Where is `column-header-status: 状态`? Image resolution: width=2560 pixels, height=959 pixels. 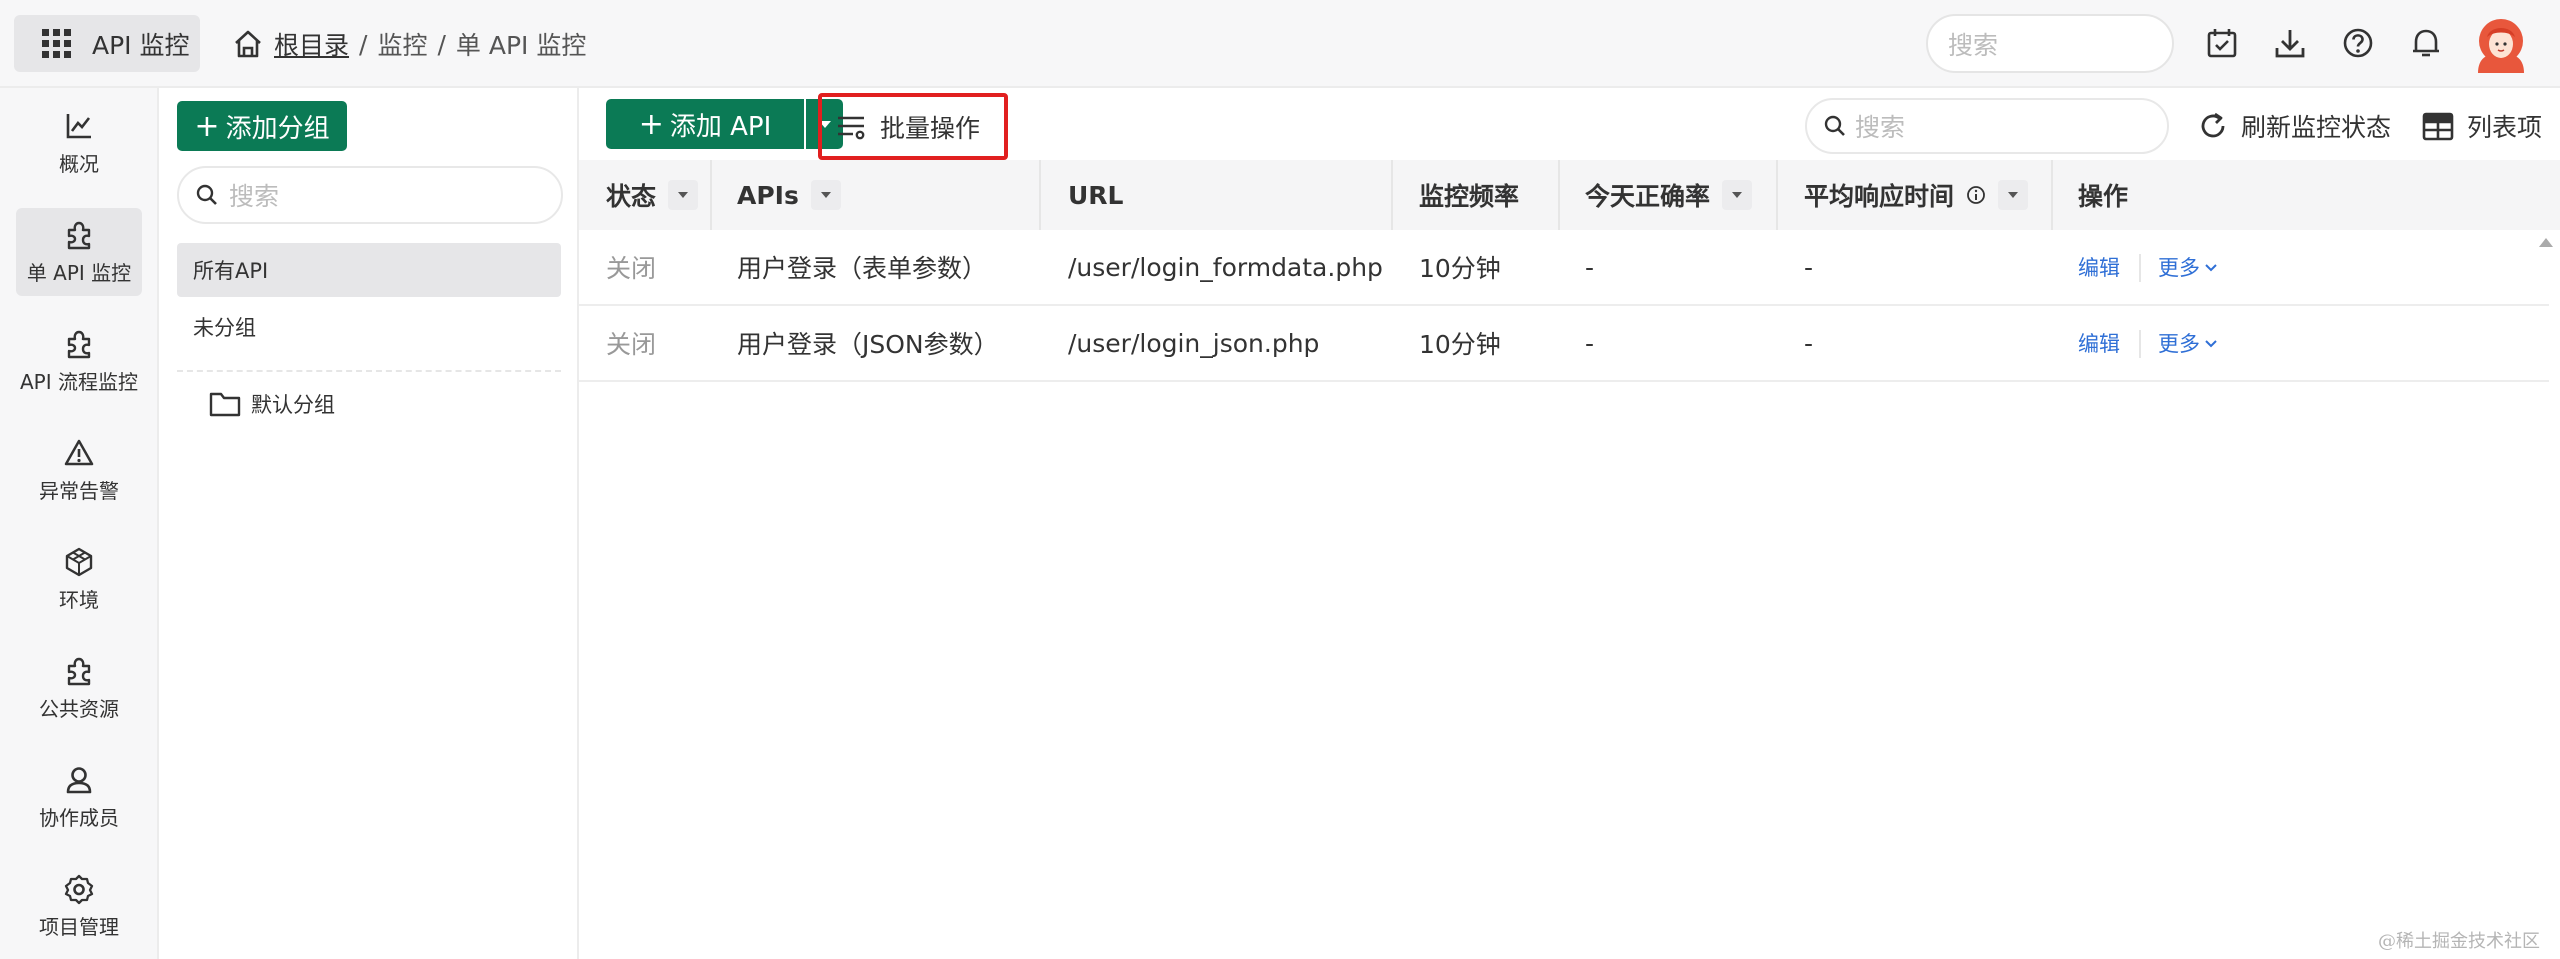 column-header-status: 状态 is located at coordinates (652, 195).